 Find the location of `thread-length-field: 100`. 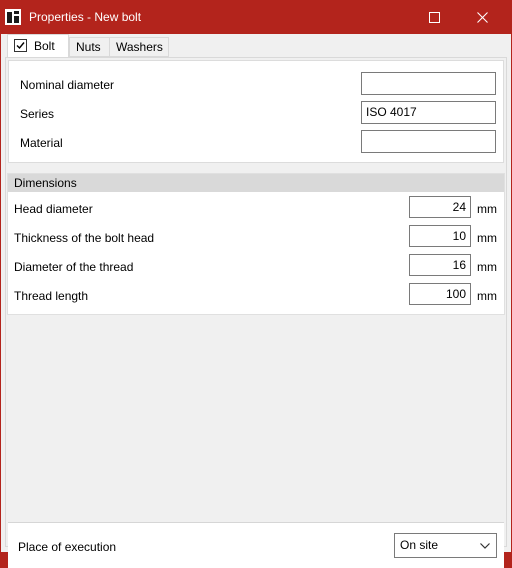

thread-length-field: 100 is located at coordinates (440, 294).